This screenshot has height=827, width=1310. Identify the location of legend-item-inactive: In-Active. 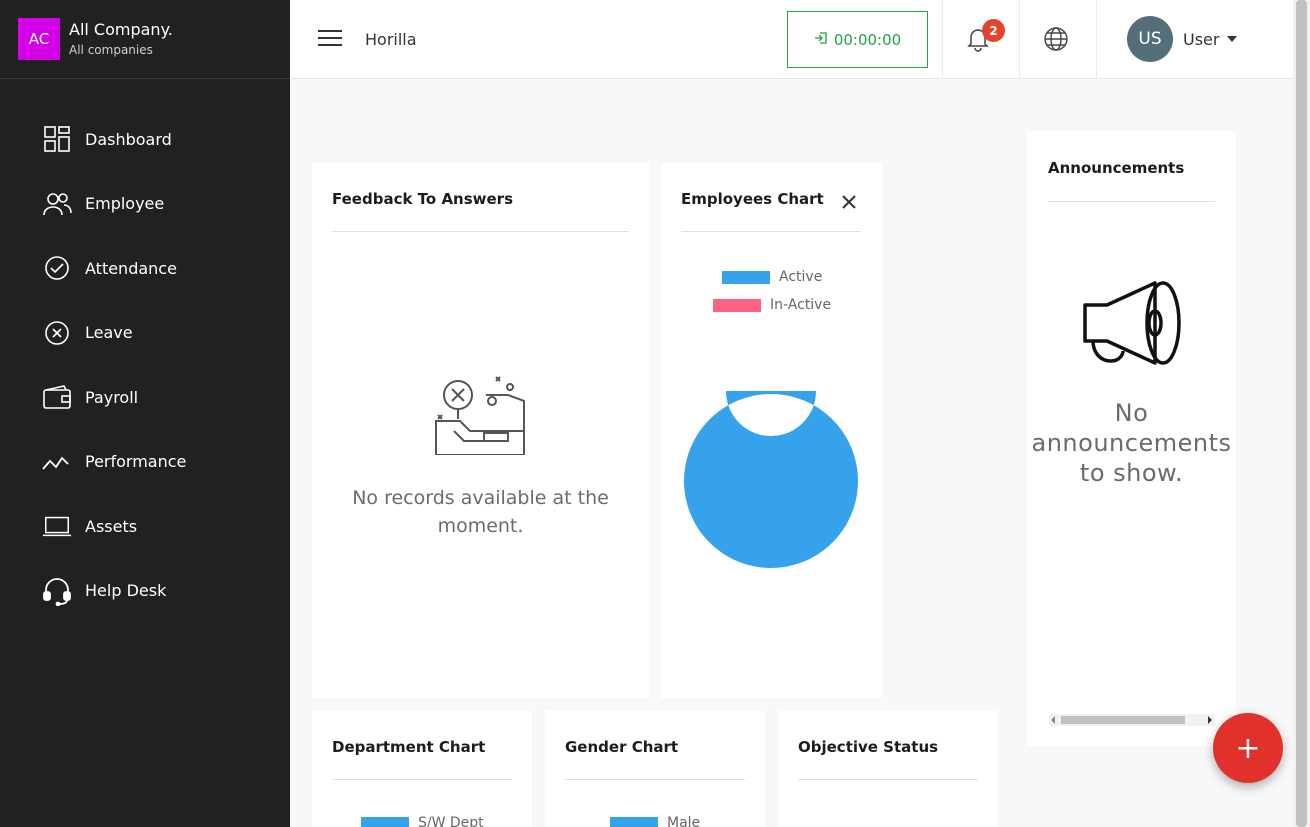
(772, 305).